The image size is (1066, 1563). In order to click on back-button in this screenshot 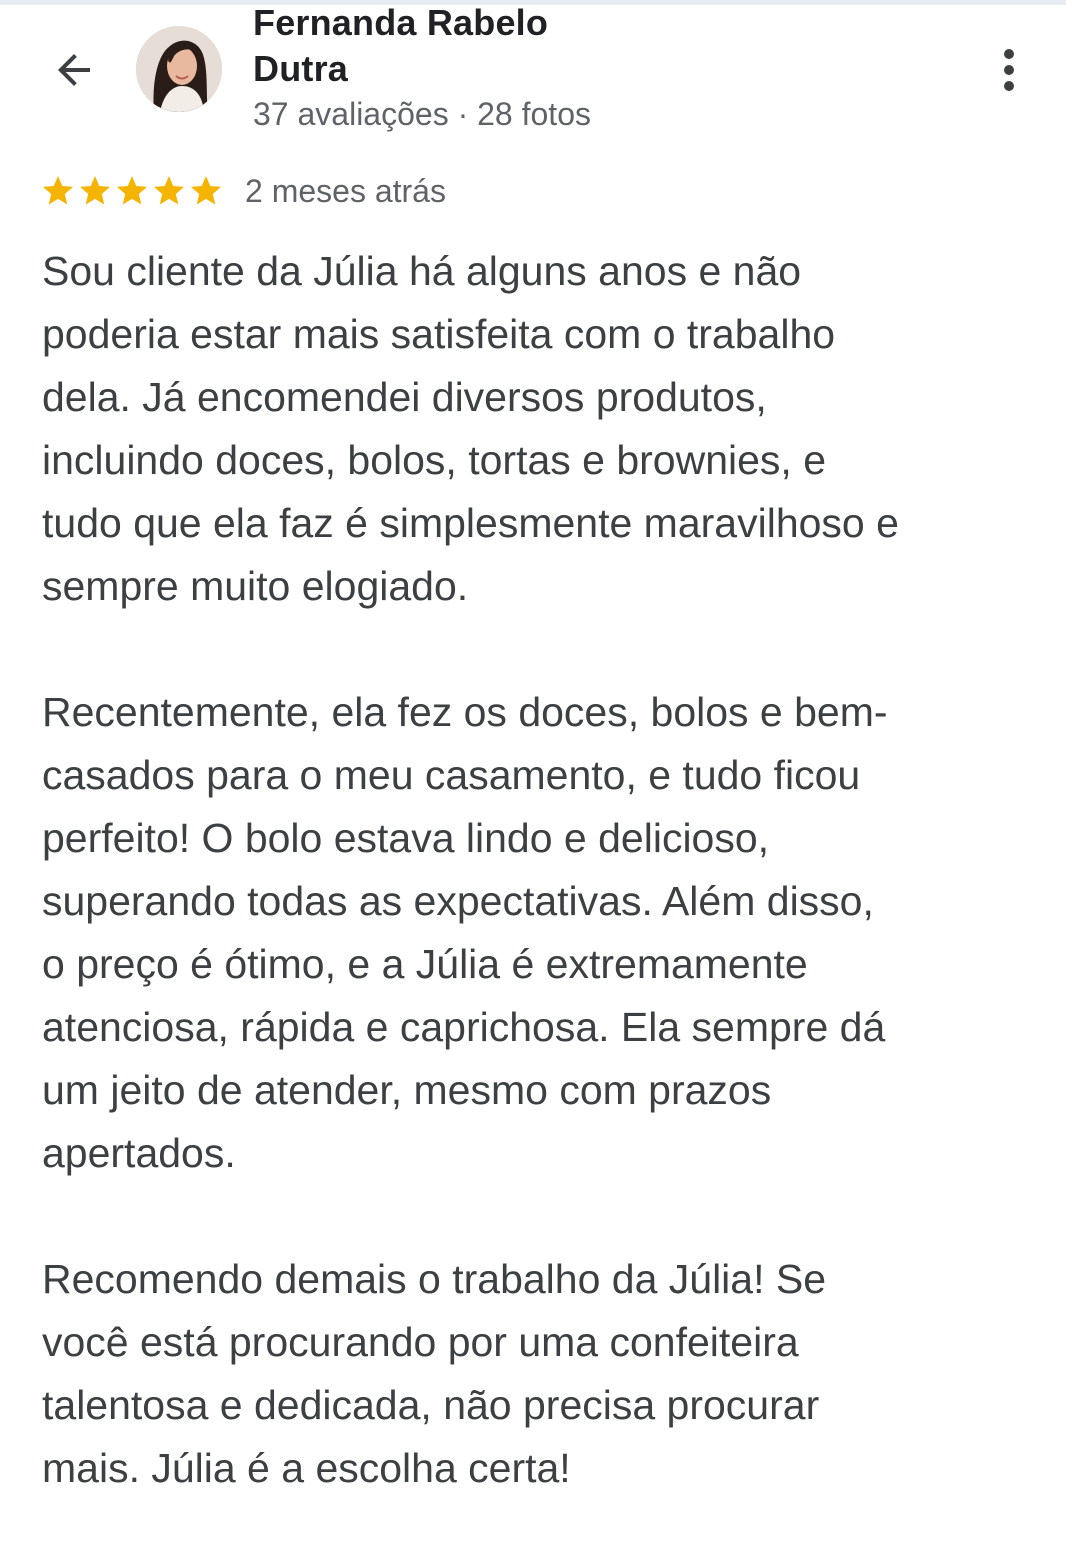, I will do `click(74, 70)`.